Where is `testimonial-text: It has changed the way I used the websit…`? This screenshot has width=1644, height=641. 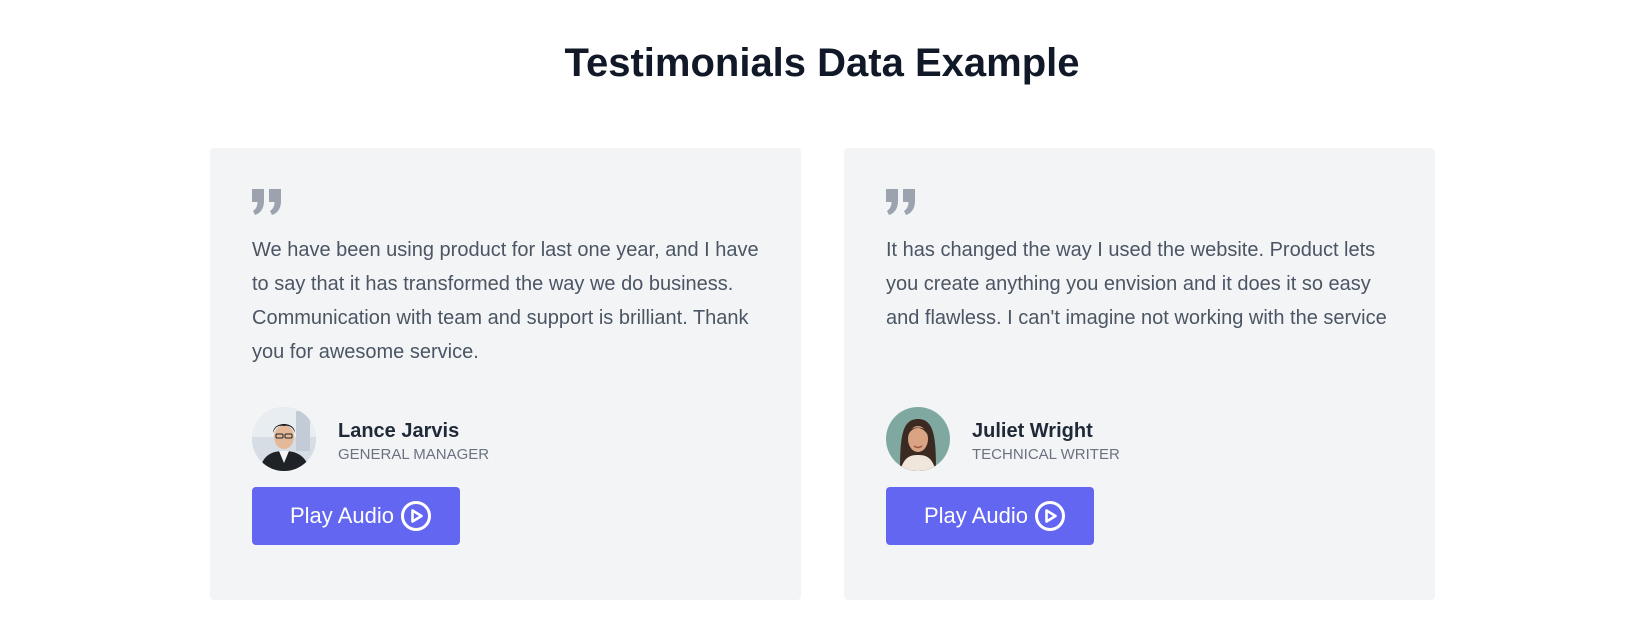 testimonial-text: It has changed the way I used the websit… is located at coordinates (1136, 284).